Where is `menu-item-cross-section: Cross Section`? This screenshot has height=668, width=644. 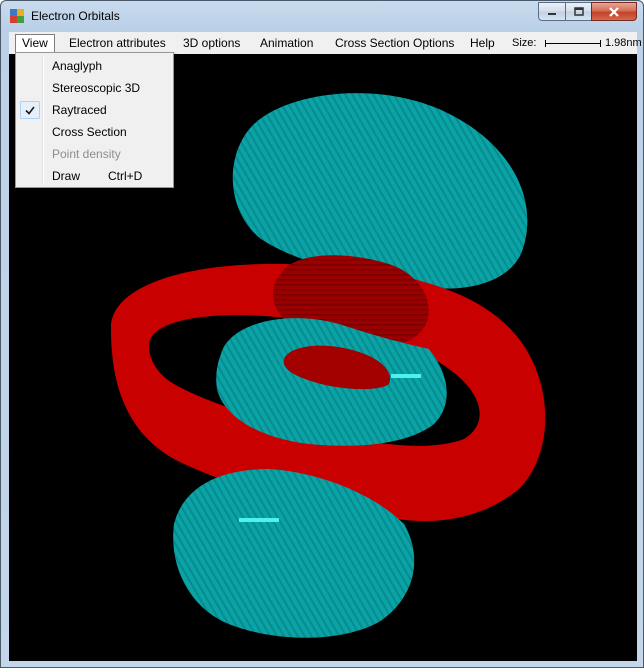
menu-item-cross-section: Cross Section is located at coordinates (94, 132).